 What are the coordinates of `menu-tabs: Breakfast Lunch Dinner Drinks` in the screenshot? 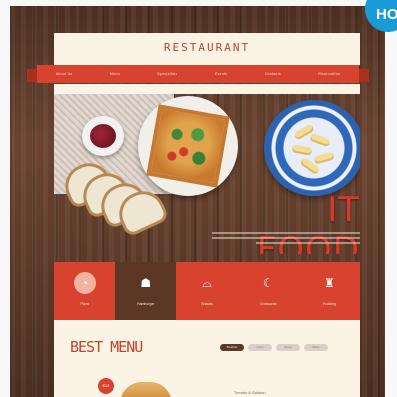 It's located at (274, 347).